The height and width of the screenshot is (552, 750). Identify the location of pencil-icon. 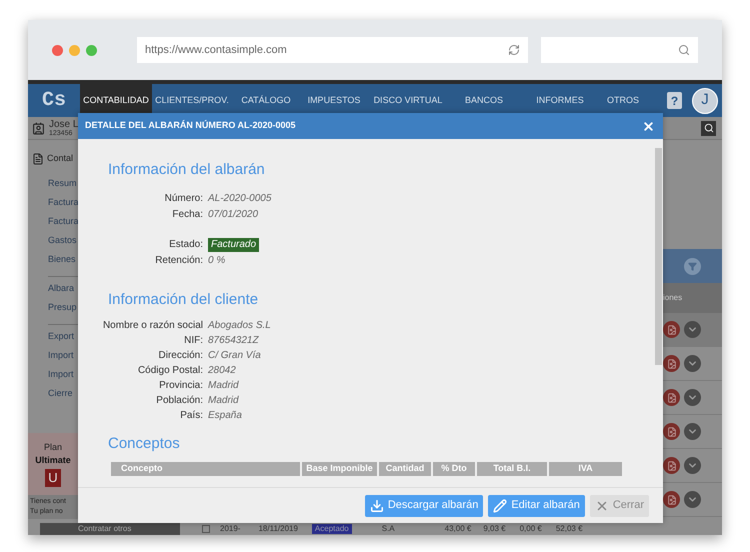
(500, 505).